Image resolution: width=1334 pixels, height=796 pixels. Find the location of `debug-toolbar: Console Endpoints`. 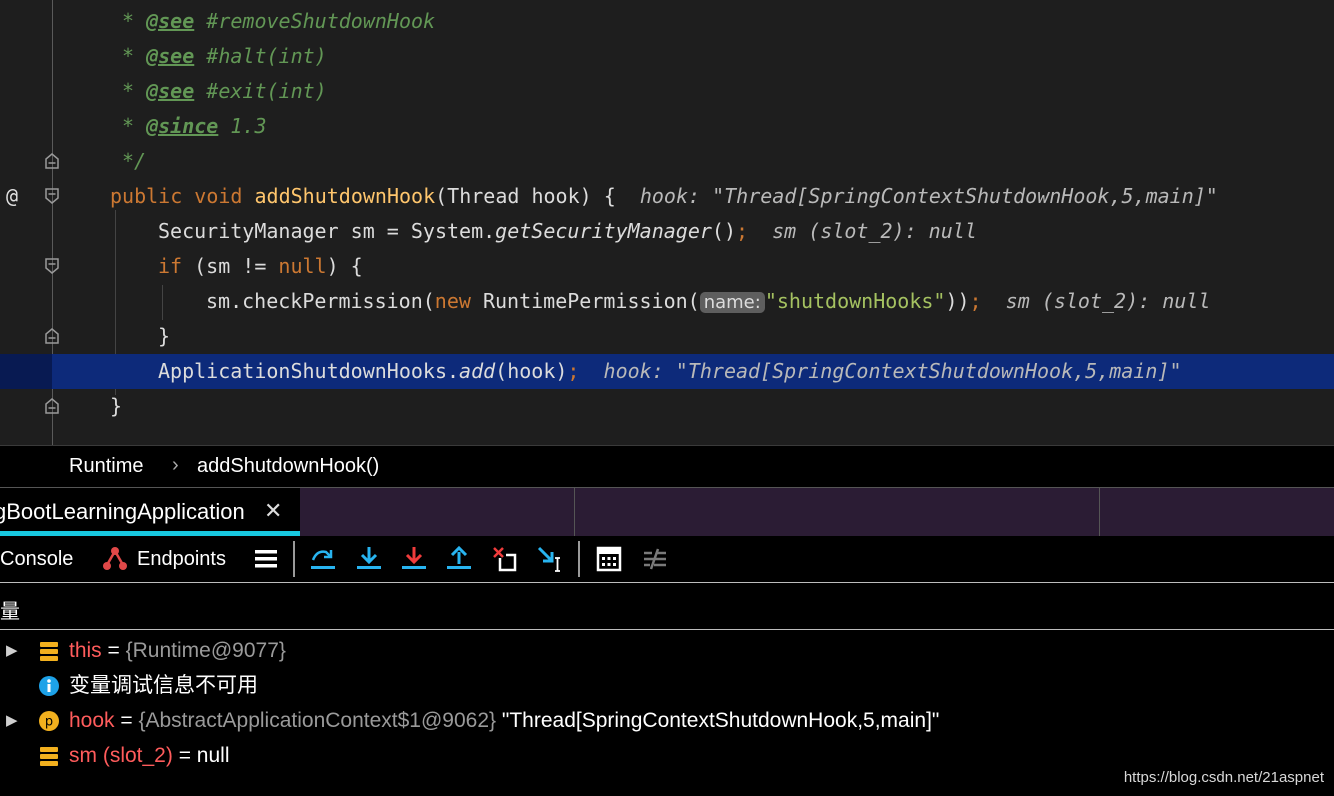

debug-toolbar: Console Endpoints is located at coordinates (667, 559).